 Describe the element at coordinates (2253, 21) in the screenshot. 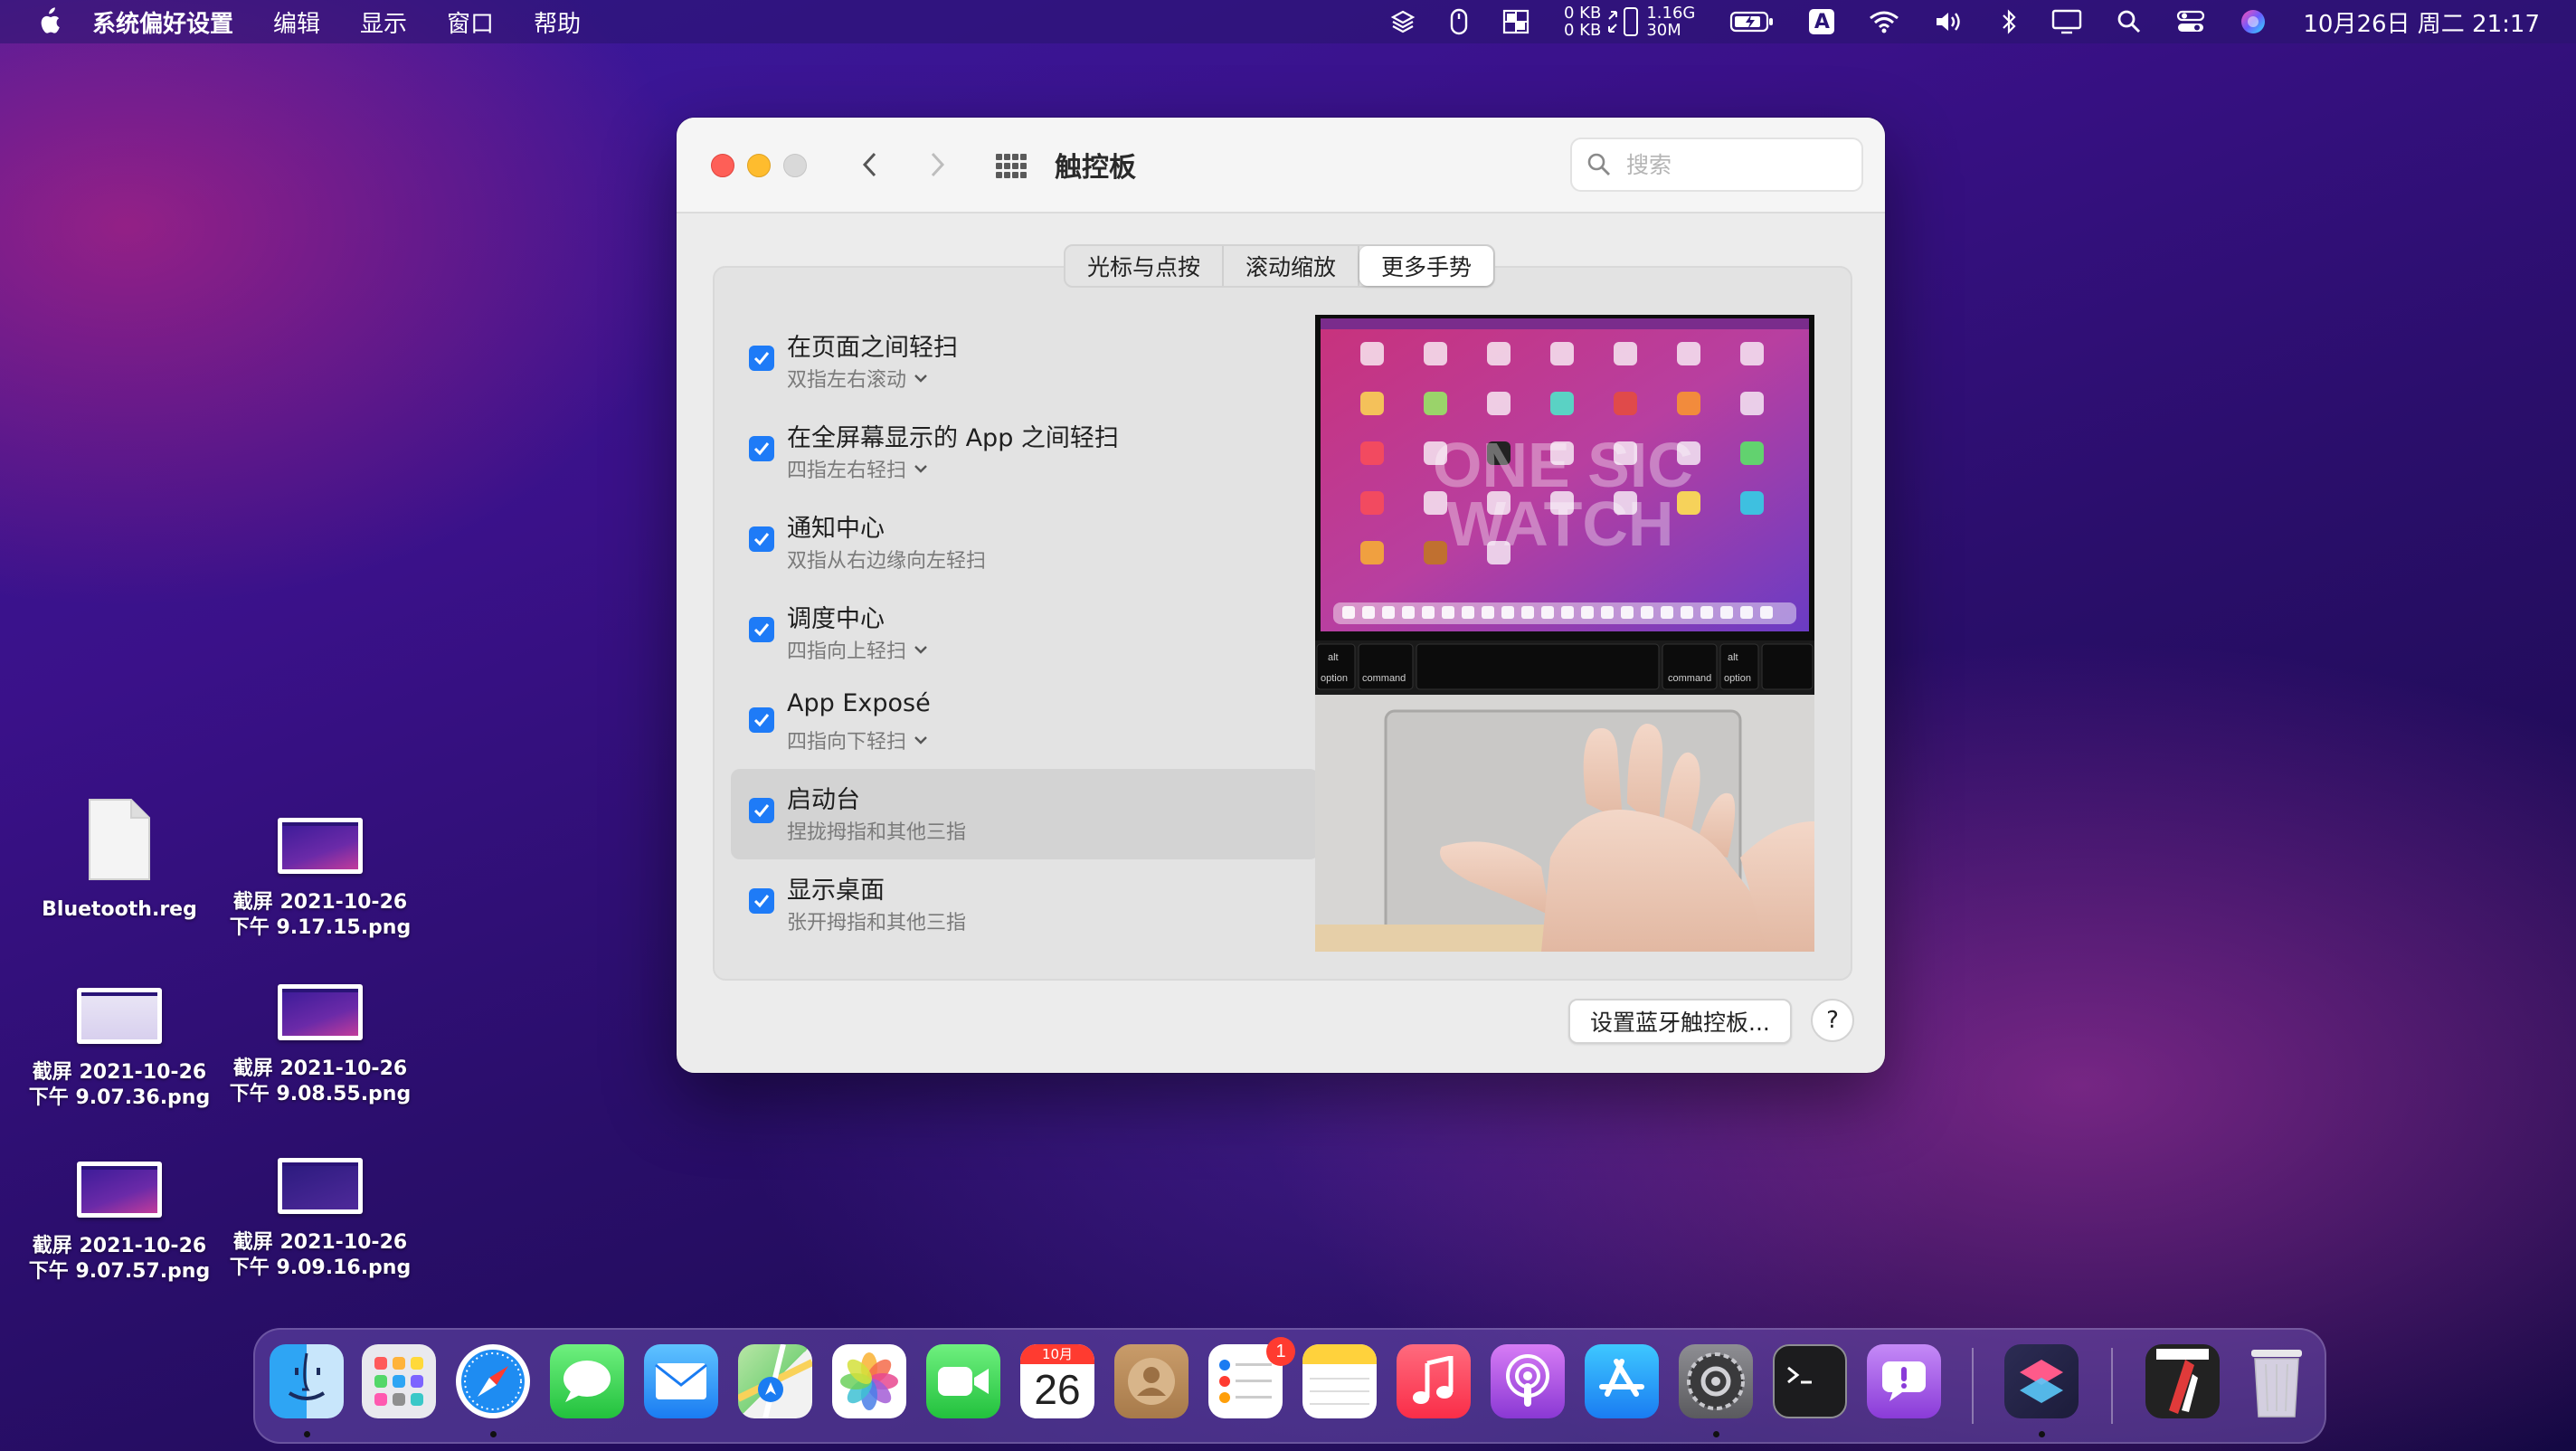

I see `siri-icon` at that location.